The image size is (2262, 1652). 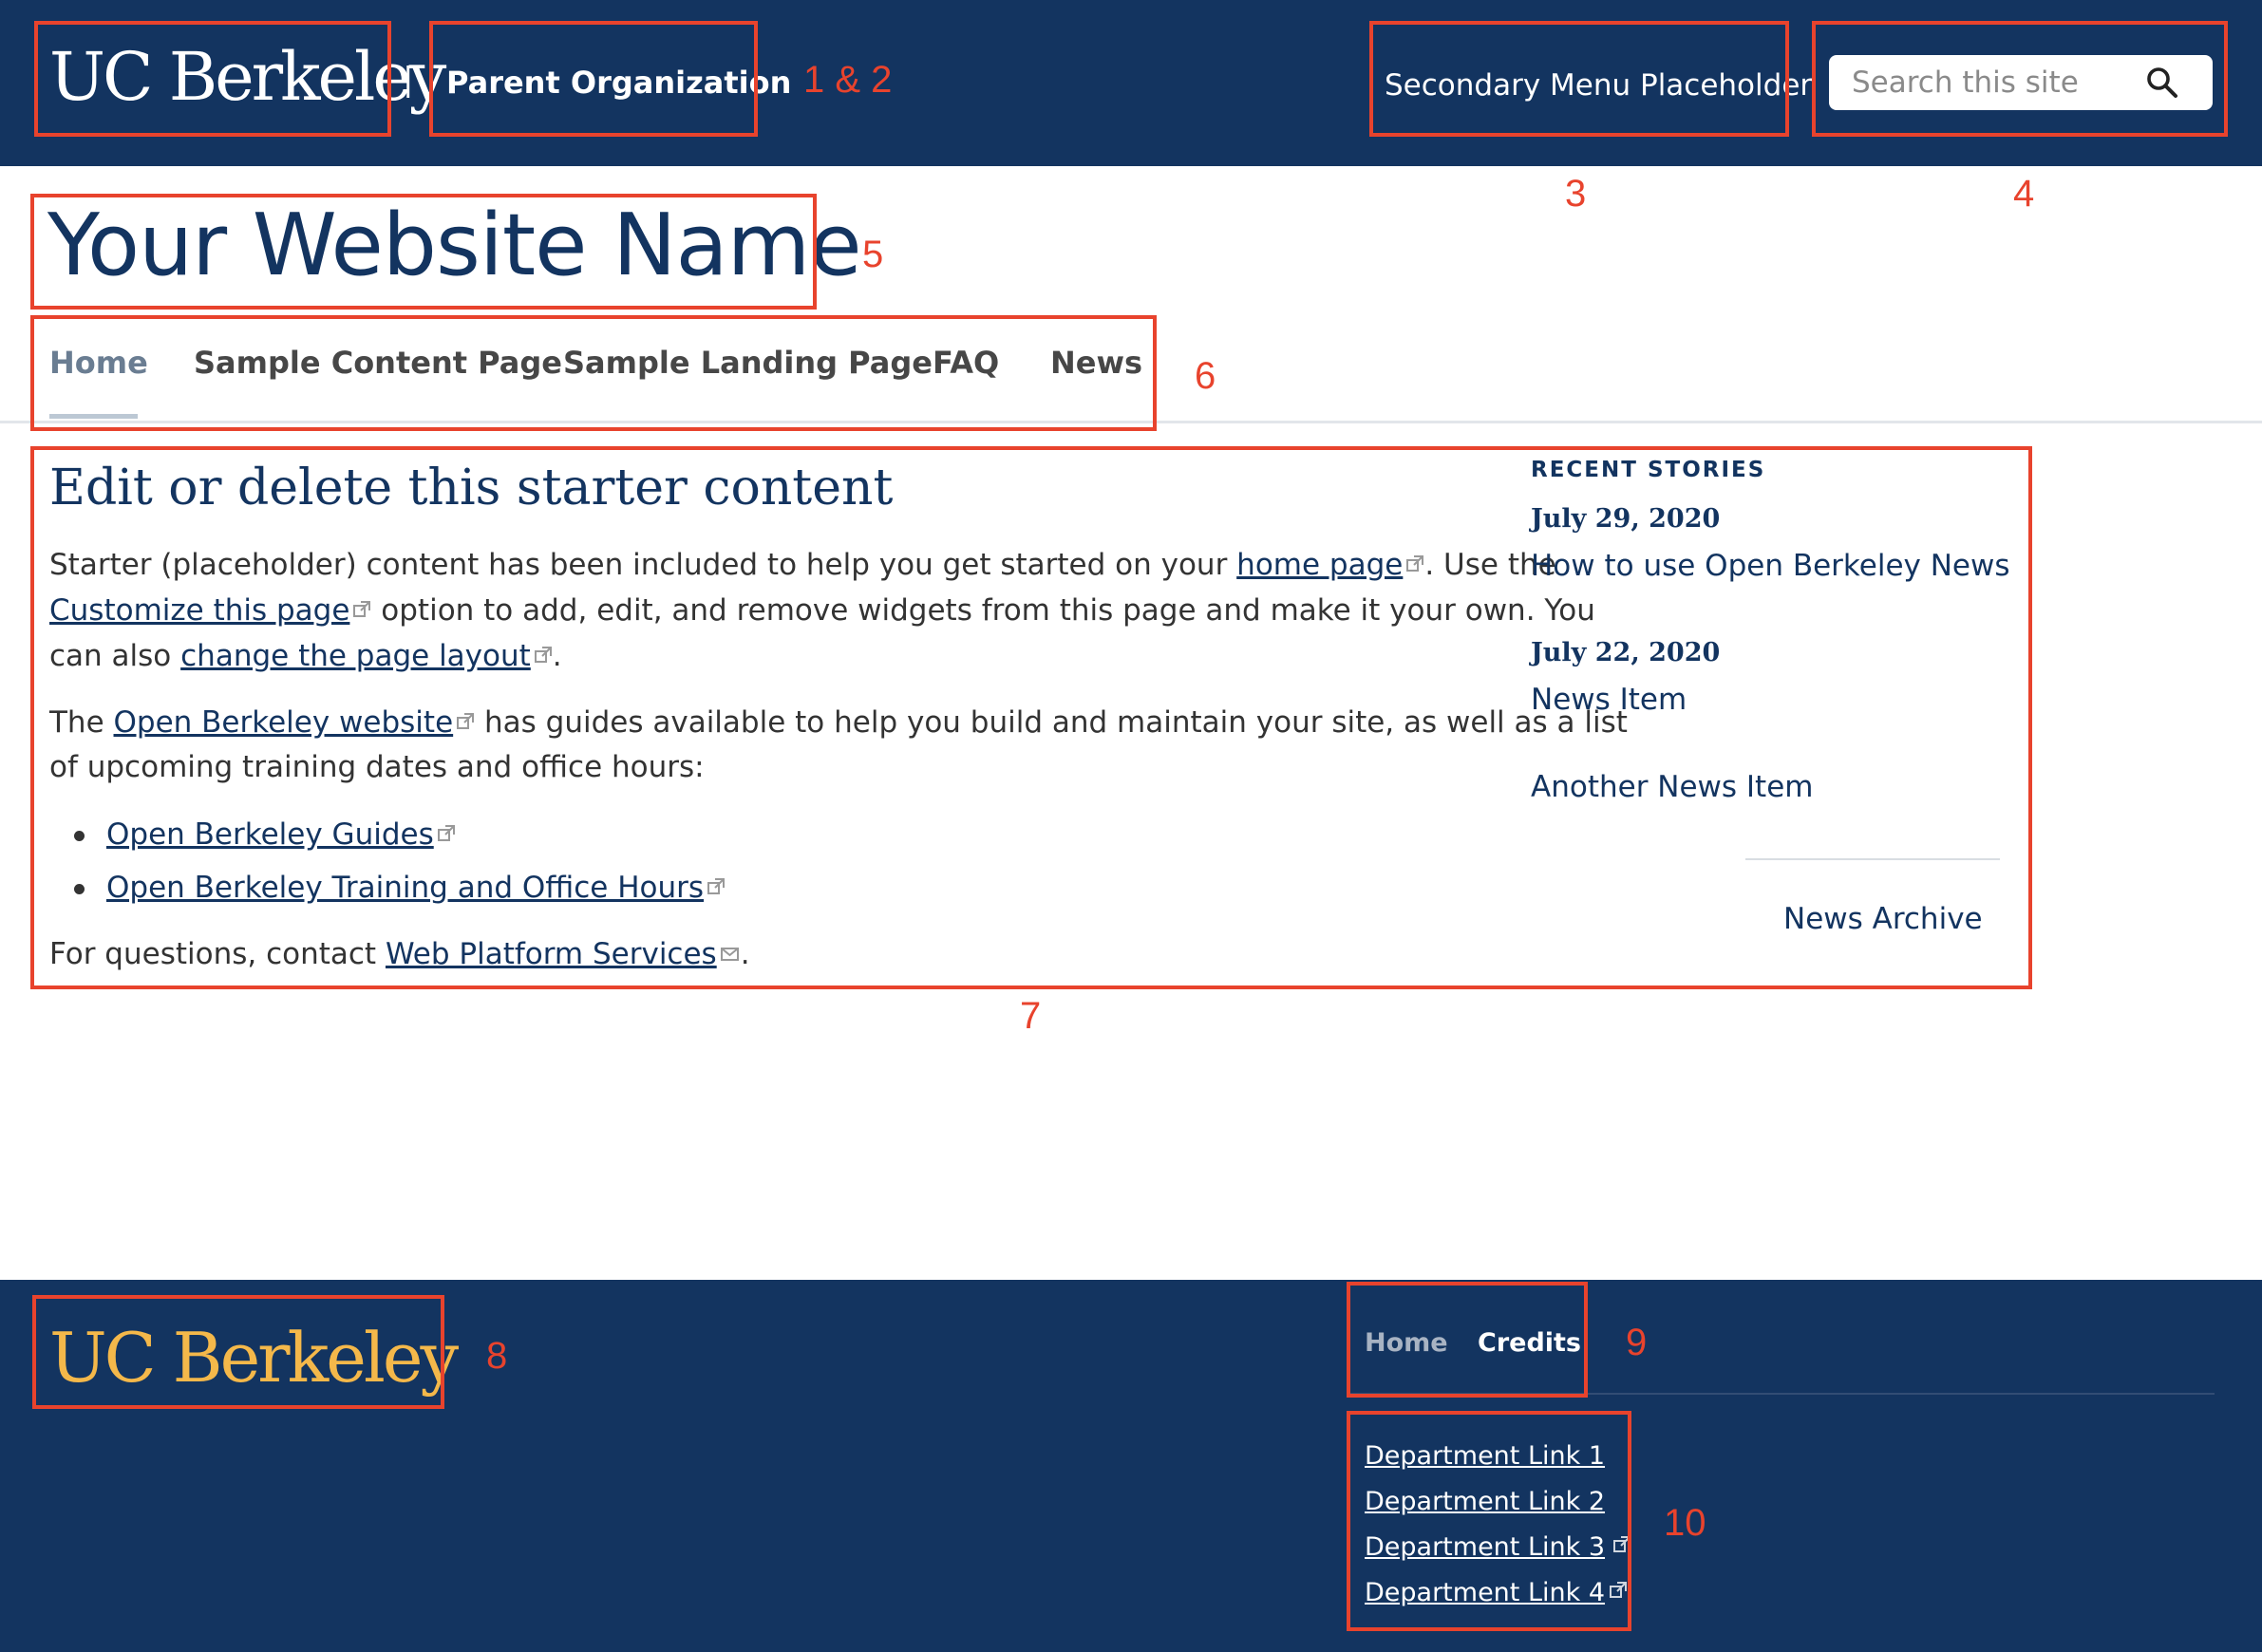 I want to click on mail-icon, so click(x=730, y=953).